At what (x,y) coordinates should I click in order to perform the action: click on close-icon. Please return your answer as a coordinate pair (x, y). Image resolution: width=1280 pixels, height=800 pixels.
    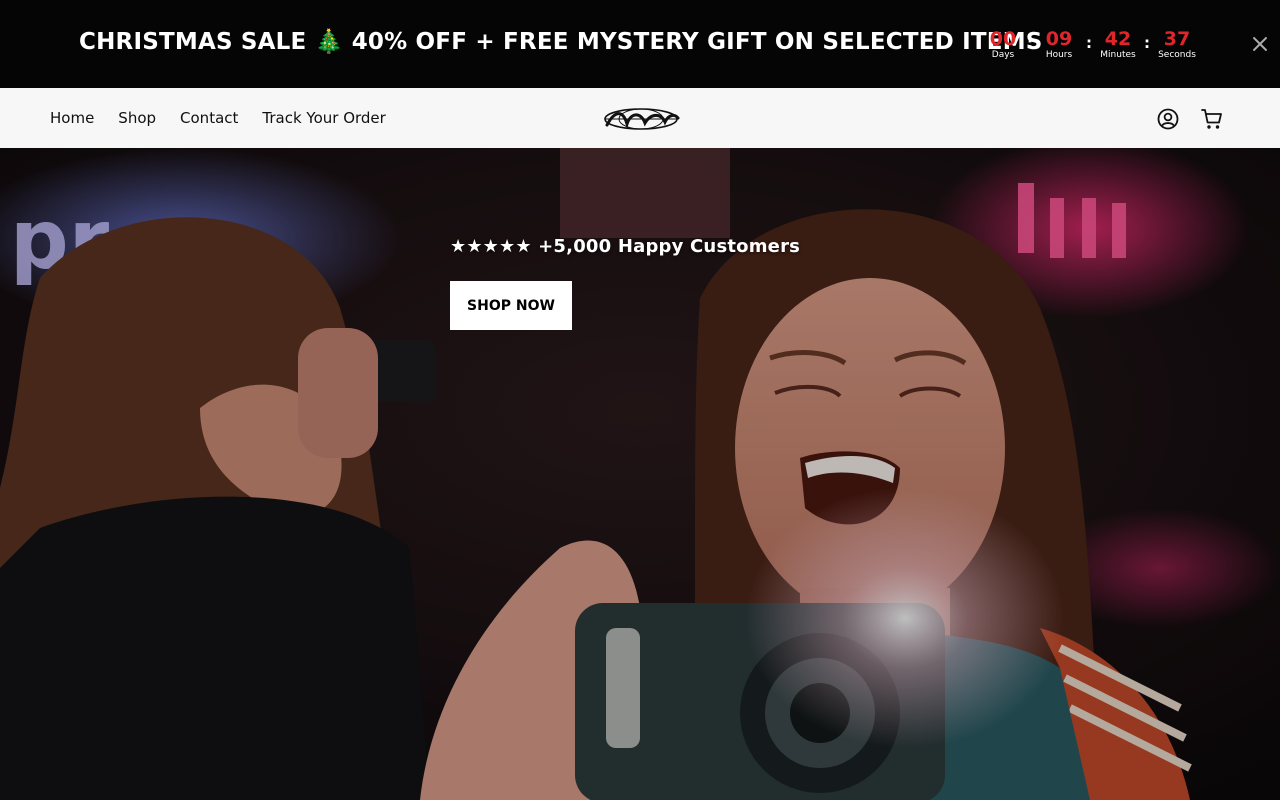
    Looking at the image, I should click on (1260, 44).